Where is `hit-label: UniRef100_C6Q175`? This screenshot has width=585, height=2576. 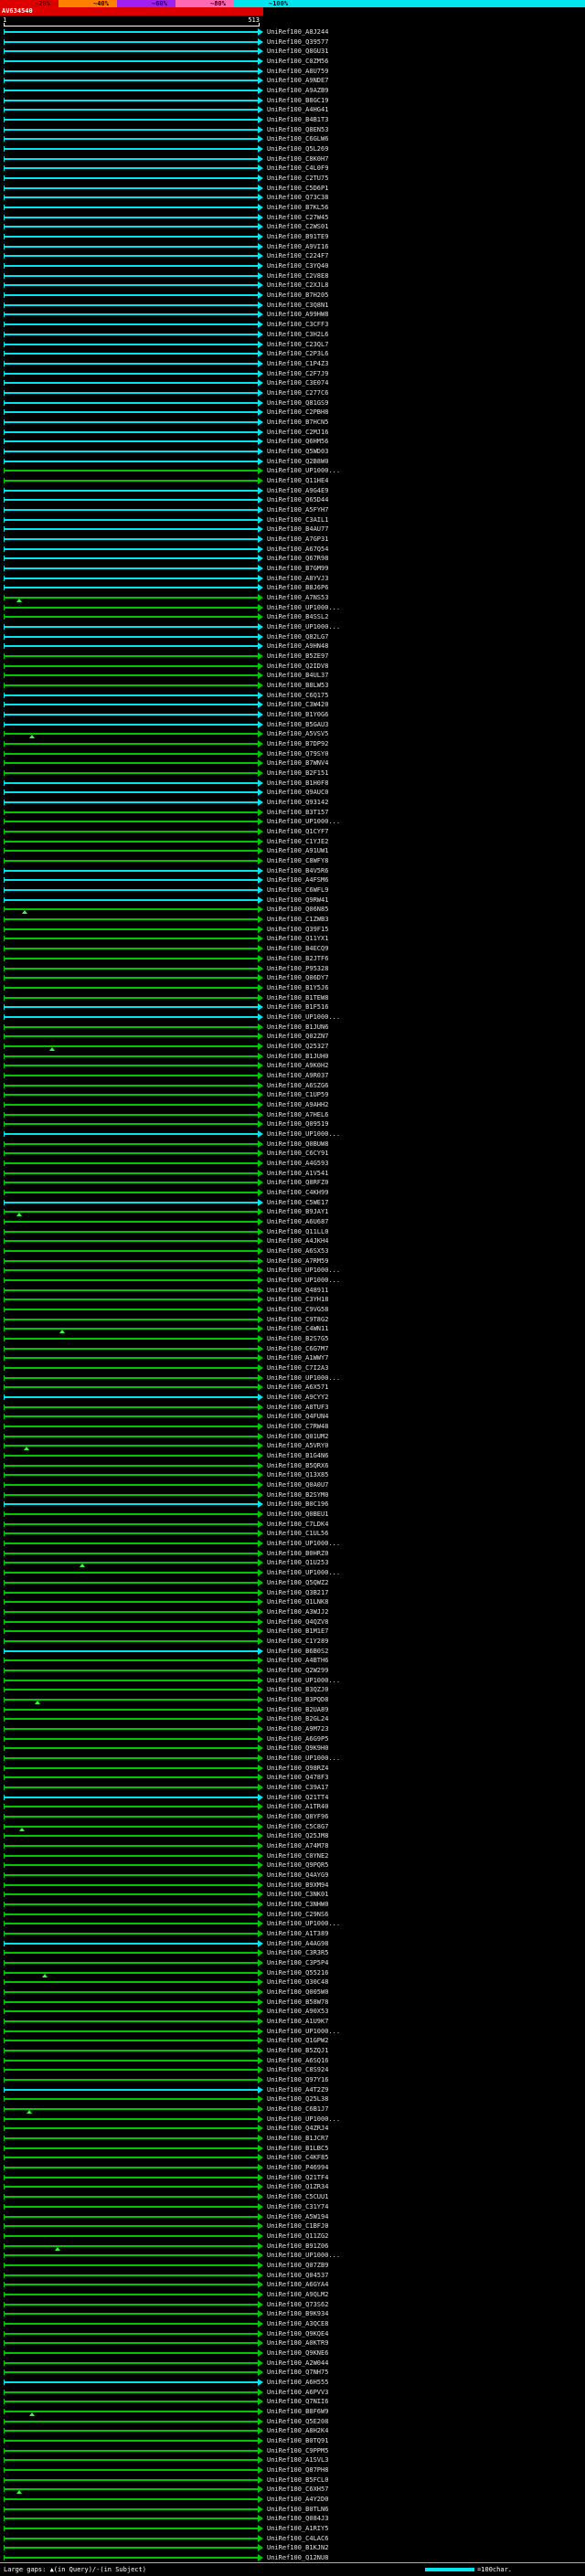
hit-label: UniRef100_C6Q175 is located at coordinates (298, 696).